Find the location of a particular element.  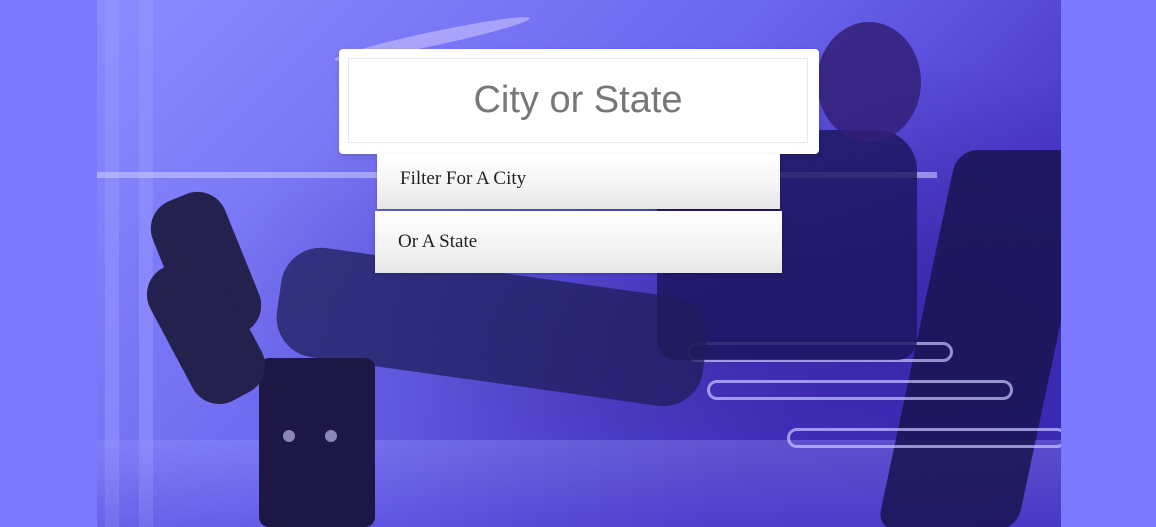

search-input is located at coordinates (578, 100).